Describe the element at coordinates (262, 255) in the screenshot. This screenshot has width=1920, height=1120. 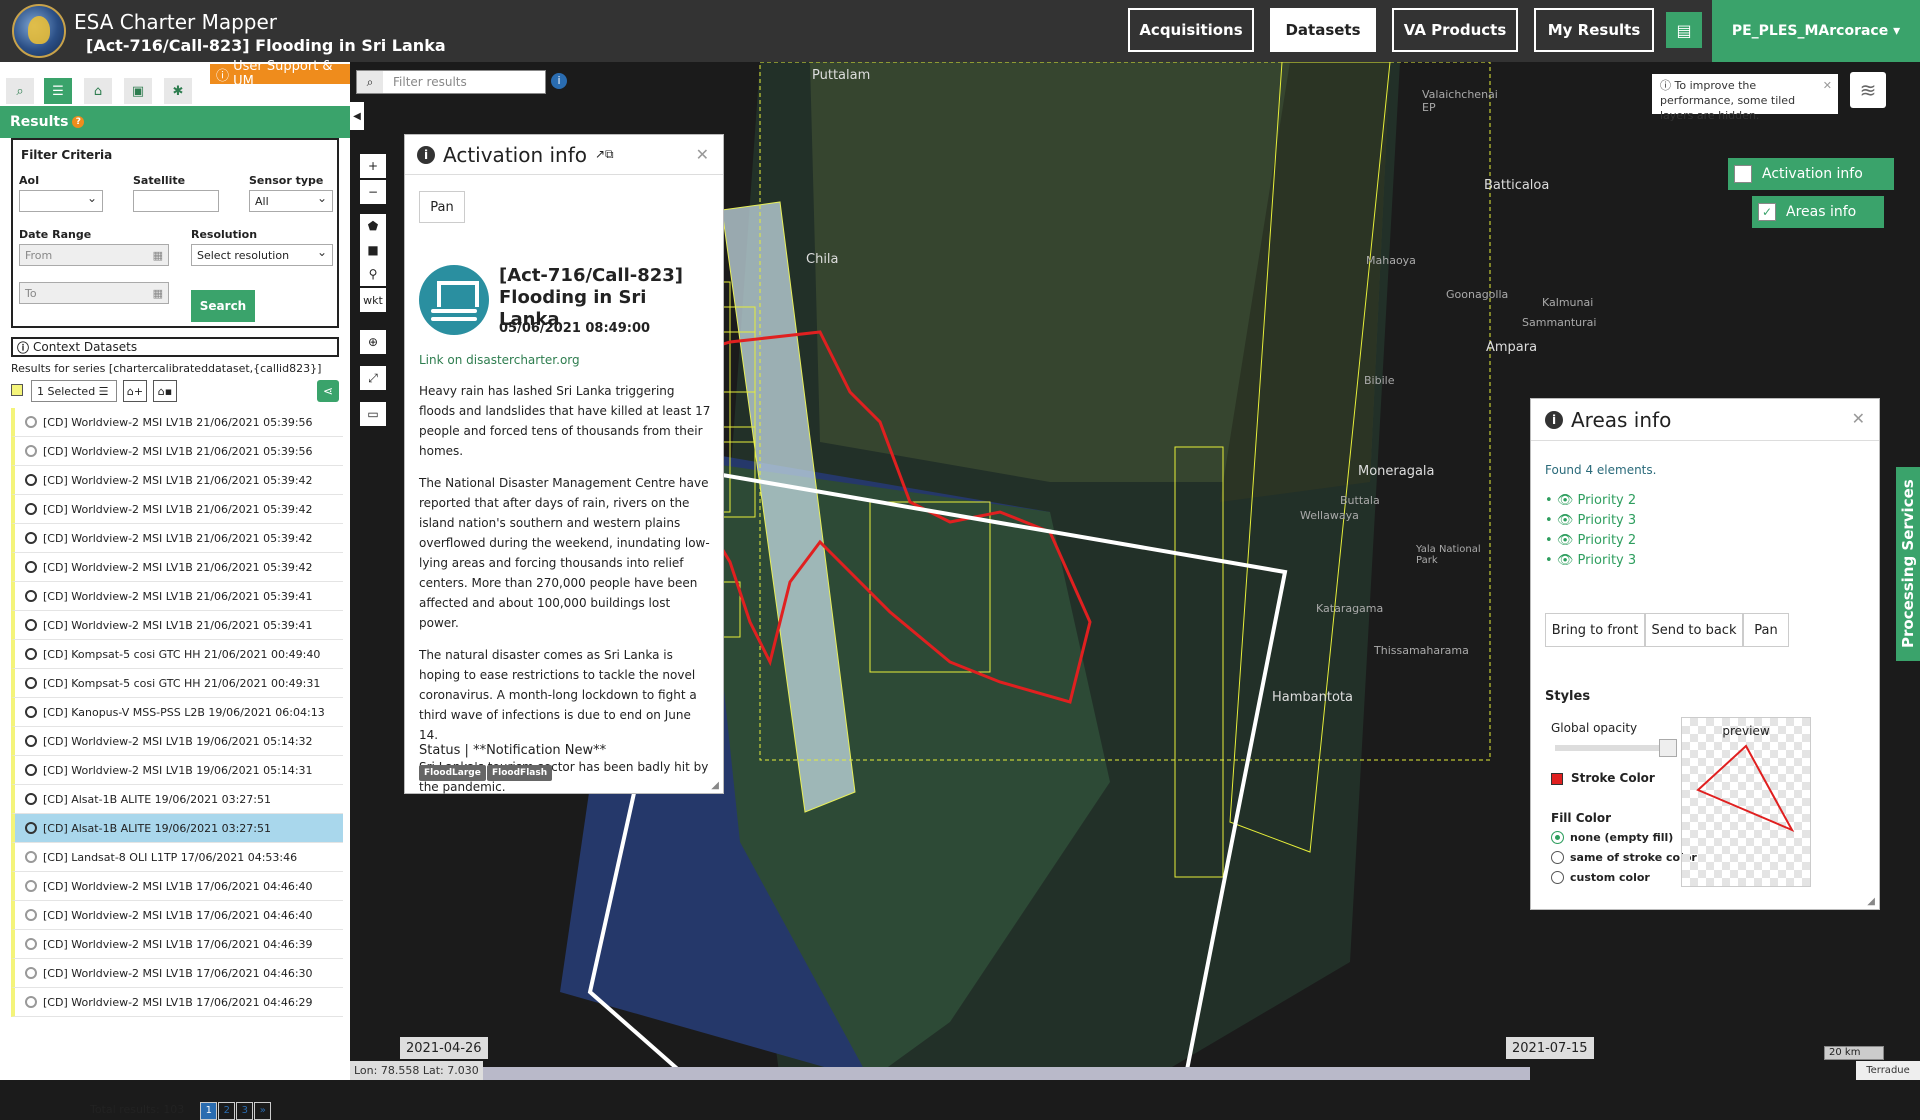
I see `resolution-select: Select resolution` at that location.